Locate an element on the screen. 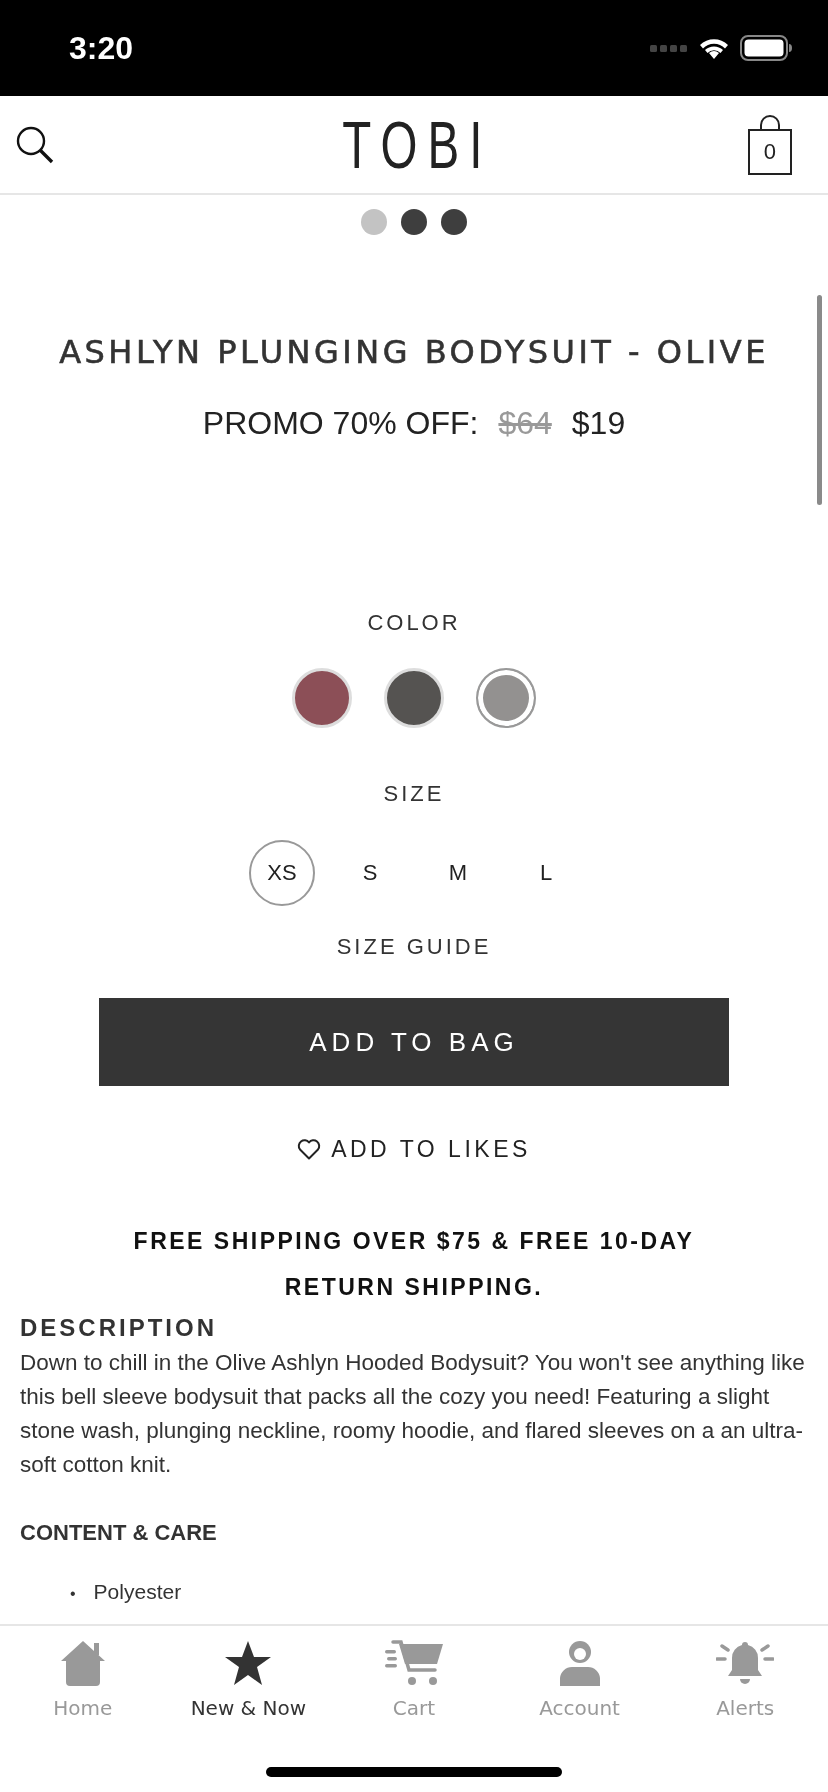  status-time: 3:20 is located at coordinates (101, 48).